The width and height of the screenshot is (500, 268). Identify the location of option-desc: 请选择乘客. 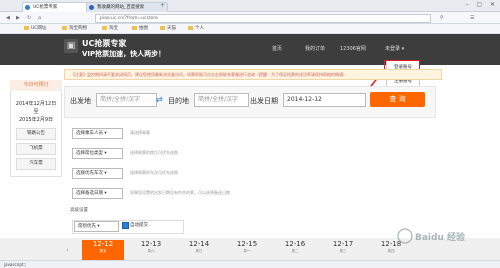
(140, 132).